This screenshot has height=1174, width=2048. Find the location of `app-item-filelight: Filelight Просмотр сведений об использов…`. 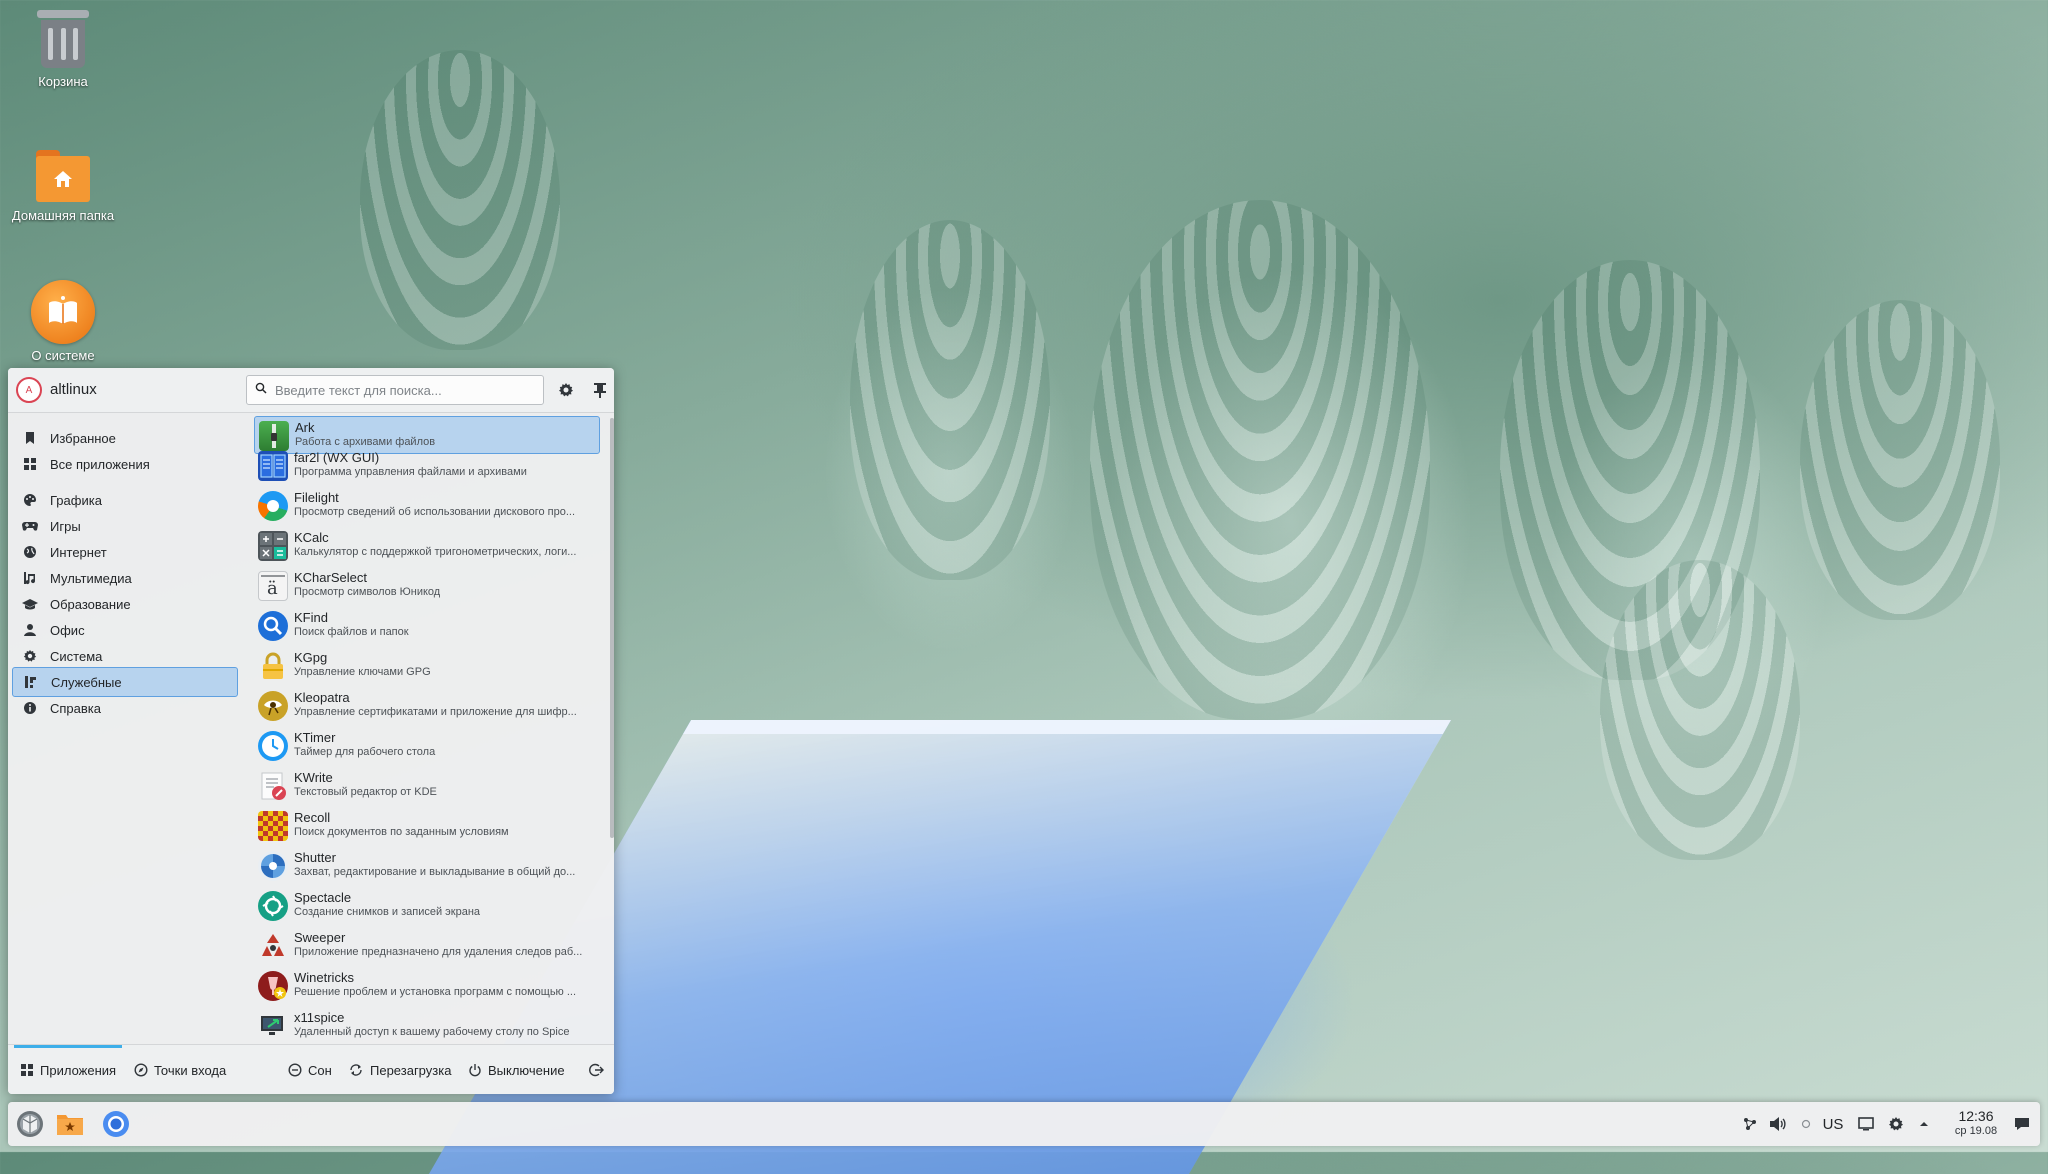

app-item-filelight: Filelight Просмотр сведений об использов… is located at coordinates (427, 506).